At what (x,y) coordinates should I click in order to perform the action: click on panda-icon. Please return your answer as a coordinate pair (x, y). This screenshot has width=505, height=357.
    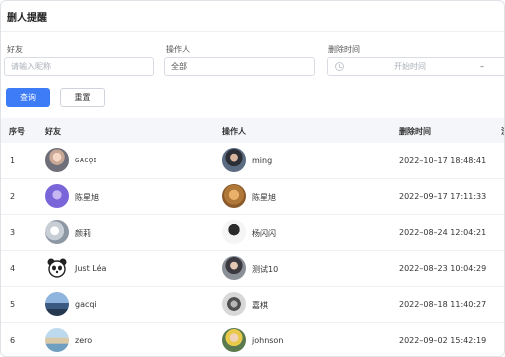
    Looking at the image, I should click on (57, 268).